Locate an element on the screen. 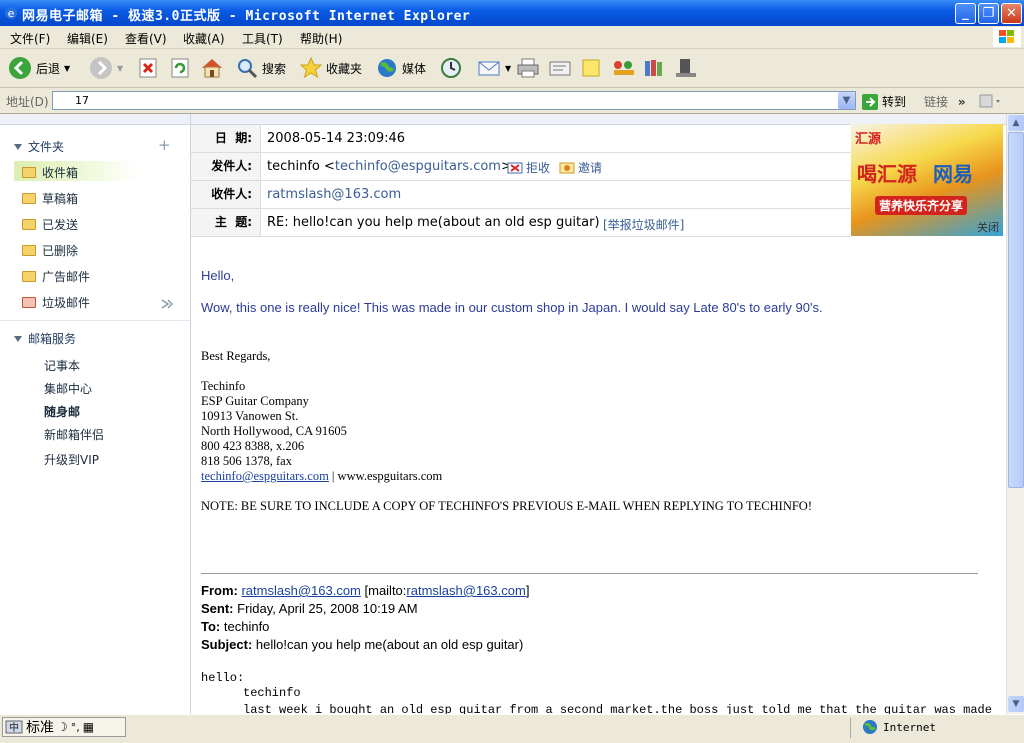 Image resolution: width=1024 pixels, height=743 pixels. minimize-button: _ is located at coordinates (965, 13).